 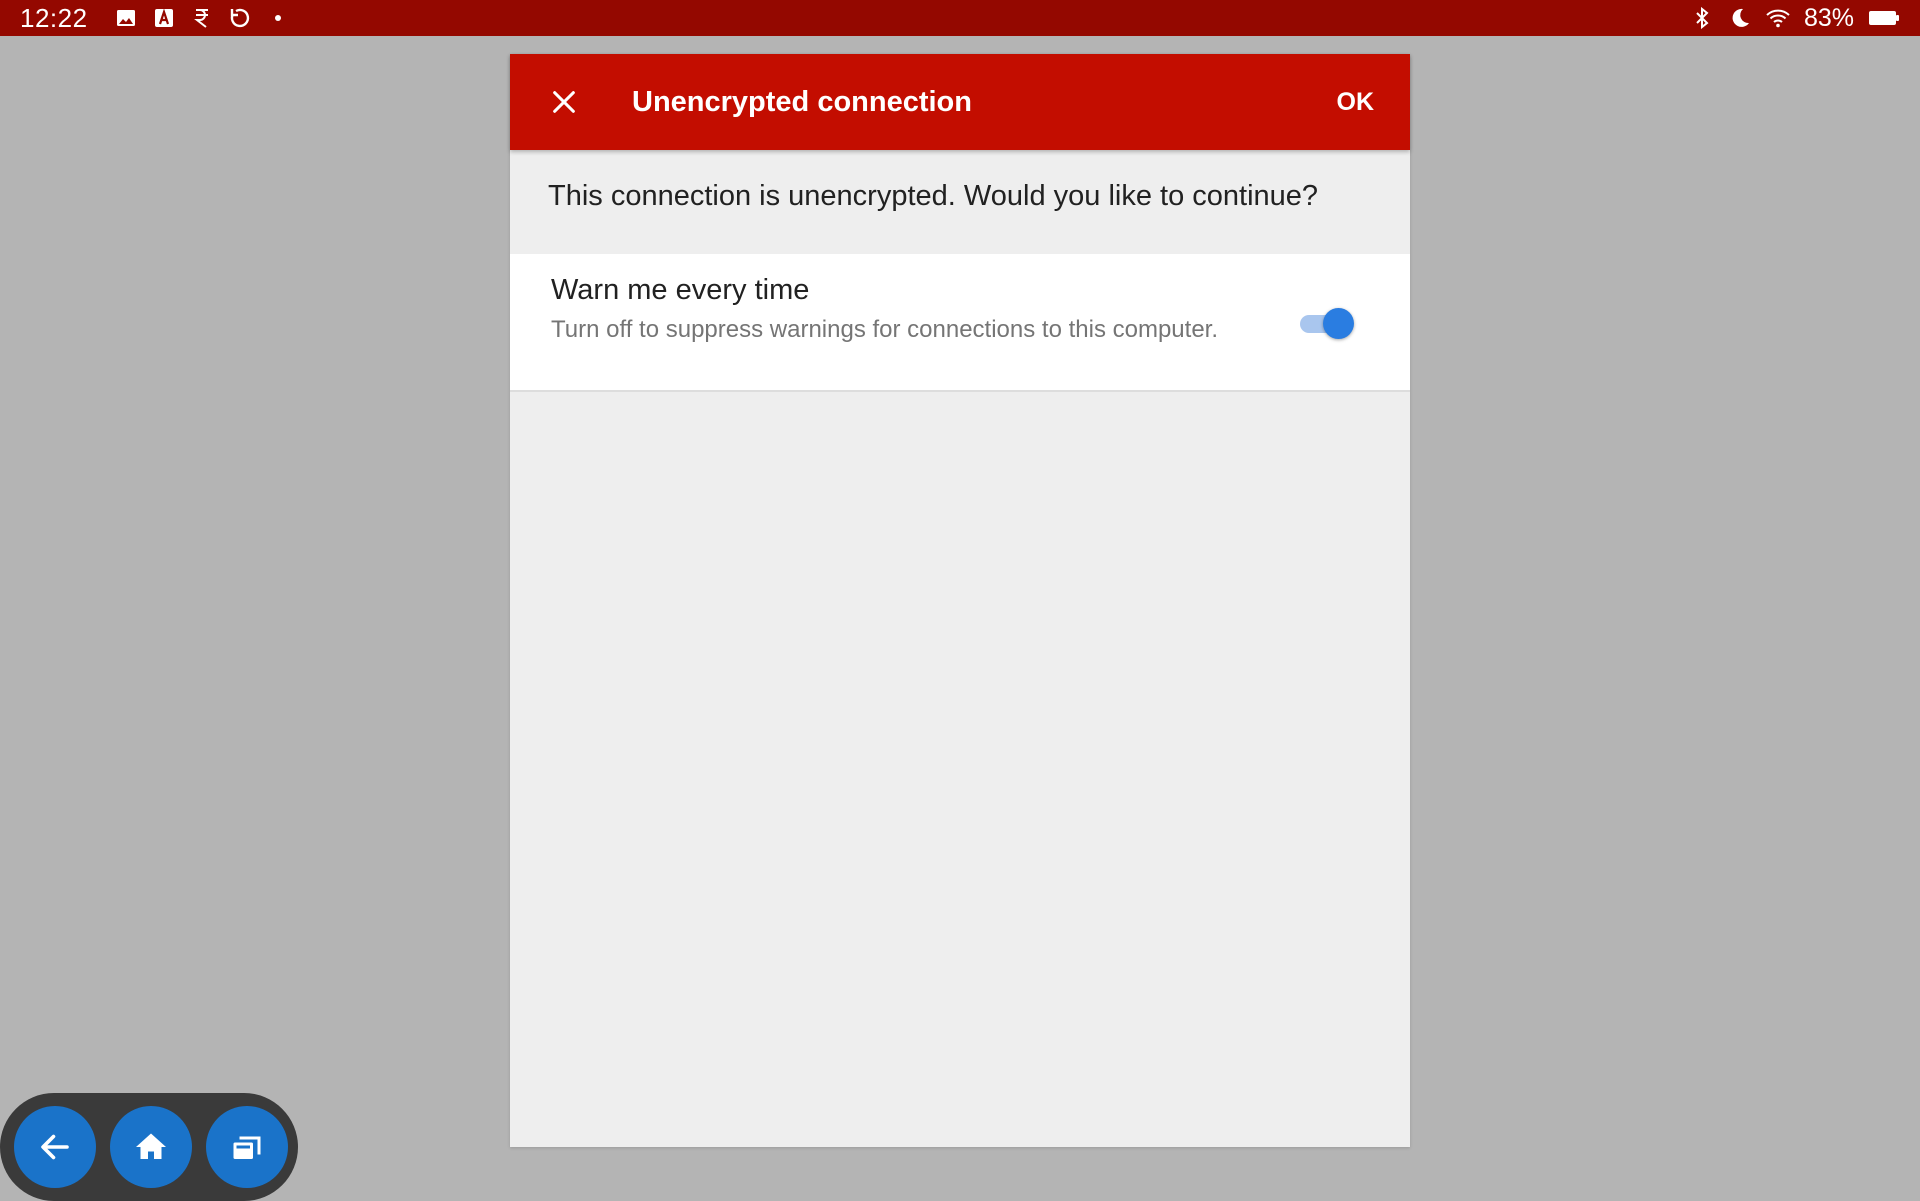 What do you see at coordinates (680, 290) in the screenshot?
I see `setting-title: Warn me every time` at bounding box center [680, 290].